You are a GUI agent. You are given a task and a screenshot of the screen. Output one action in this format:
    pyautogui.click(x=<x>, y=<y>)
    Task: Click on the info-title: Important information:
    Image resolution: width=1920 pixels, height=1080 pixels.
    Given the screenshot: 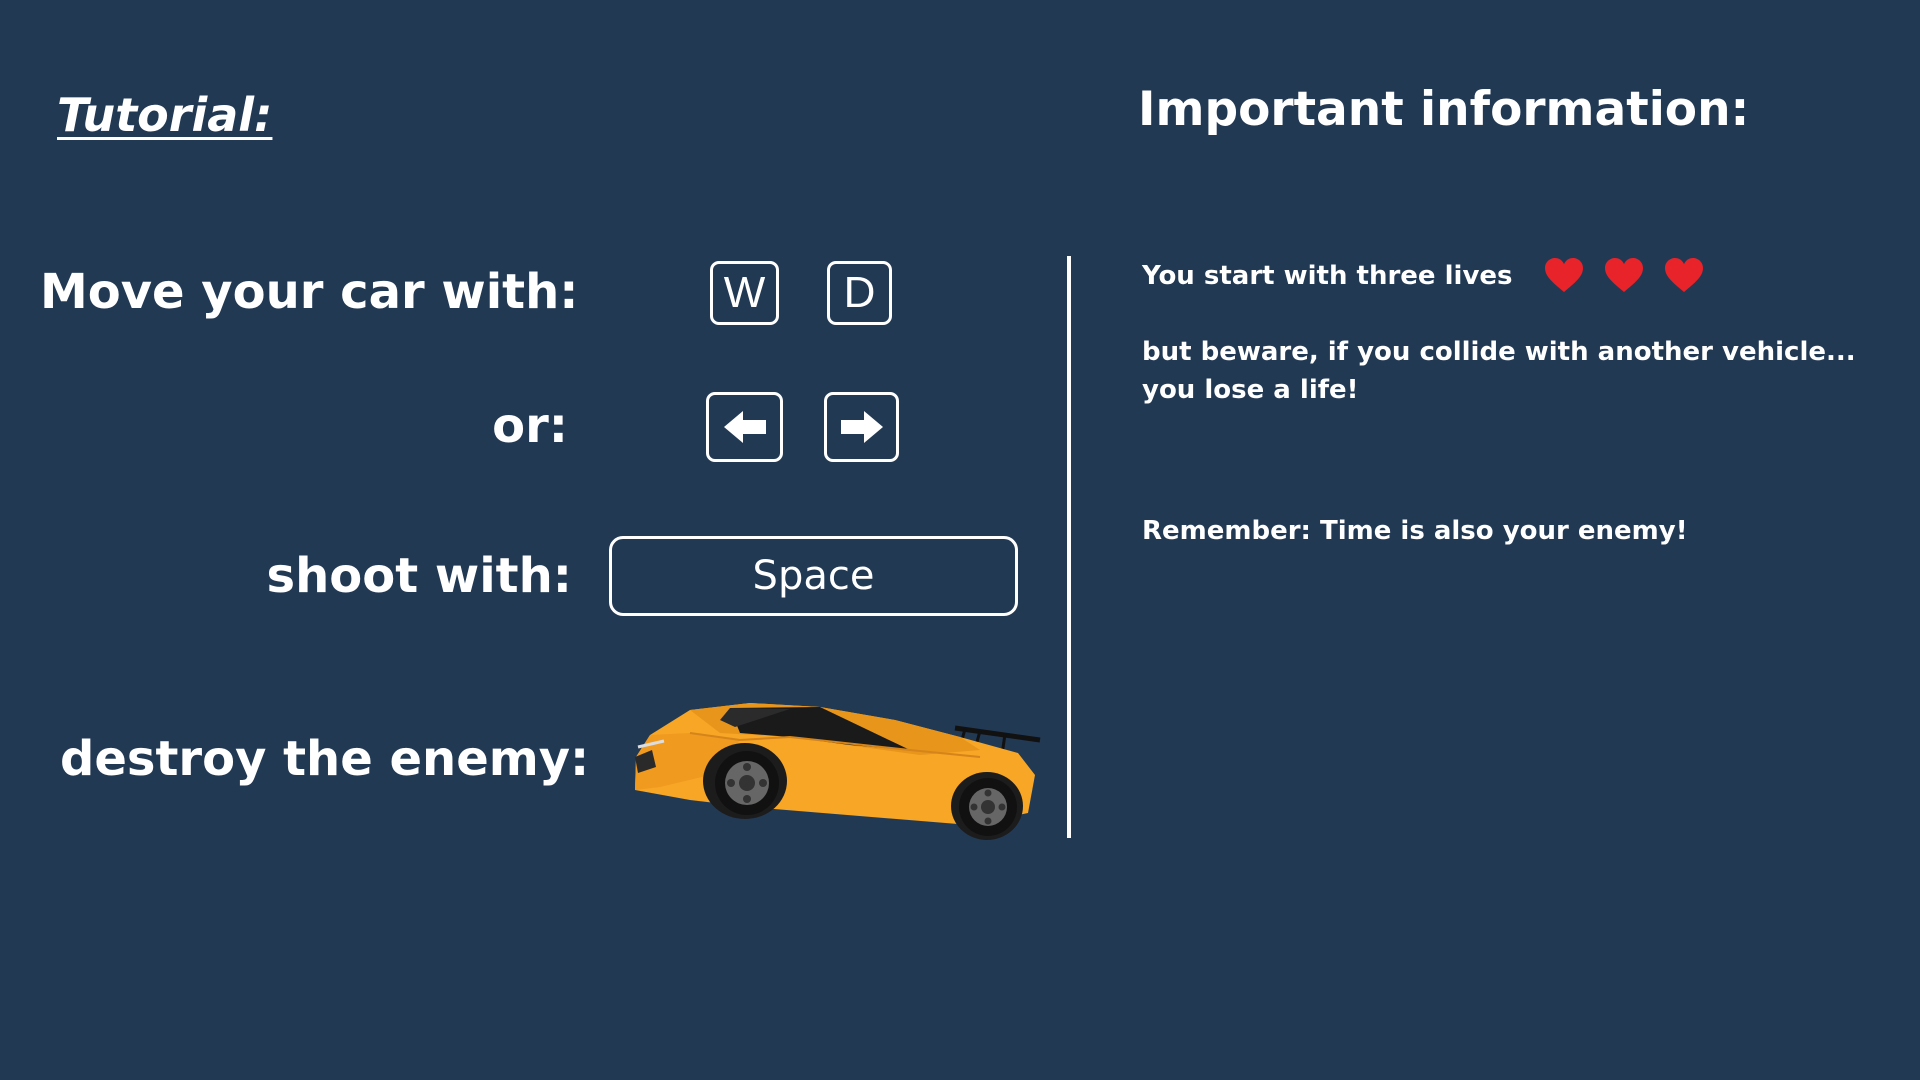 What is the action you would take?
    pyautogui.click(x=1444, y=109)
    